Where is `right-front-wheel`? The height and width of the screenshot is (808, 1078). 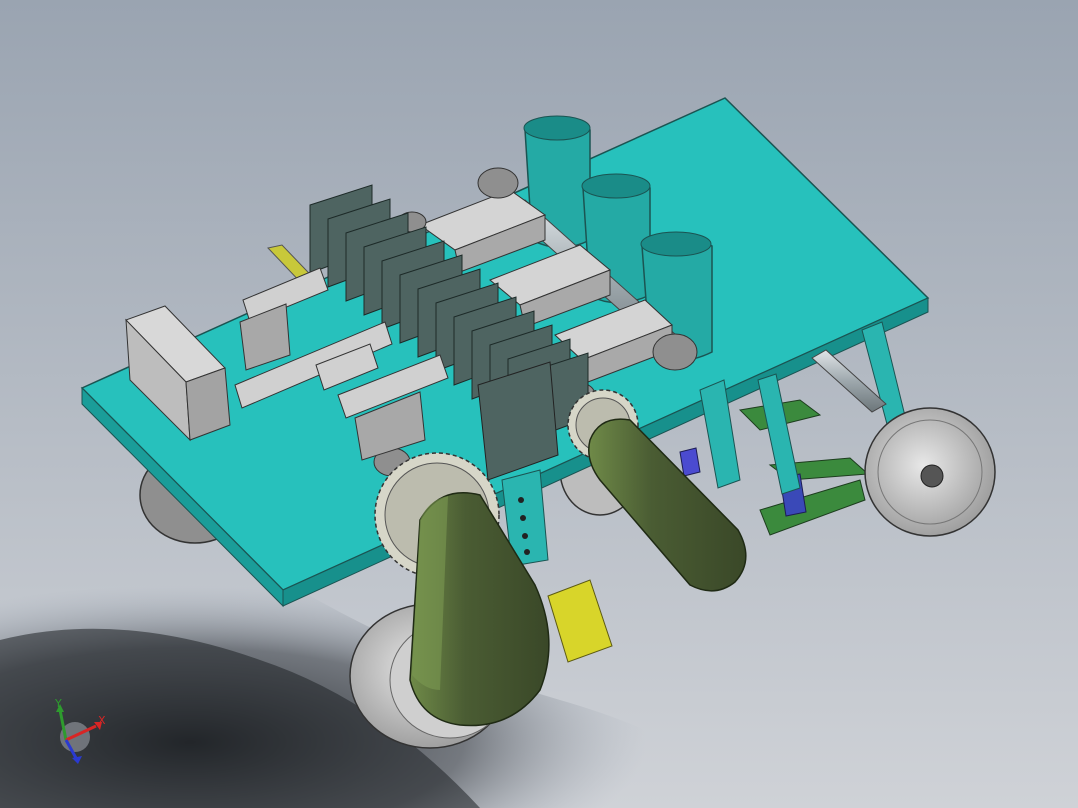 right-front-wheel is located at coordinates (930, 472).